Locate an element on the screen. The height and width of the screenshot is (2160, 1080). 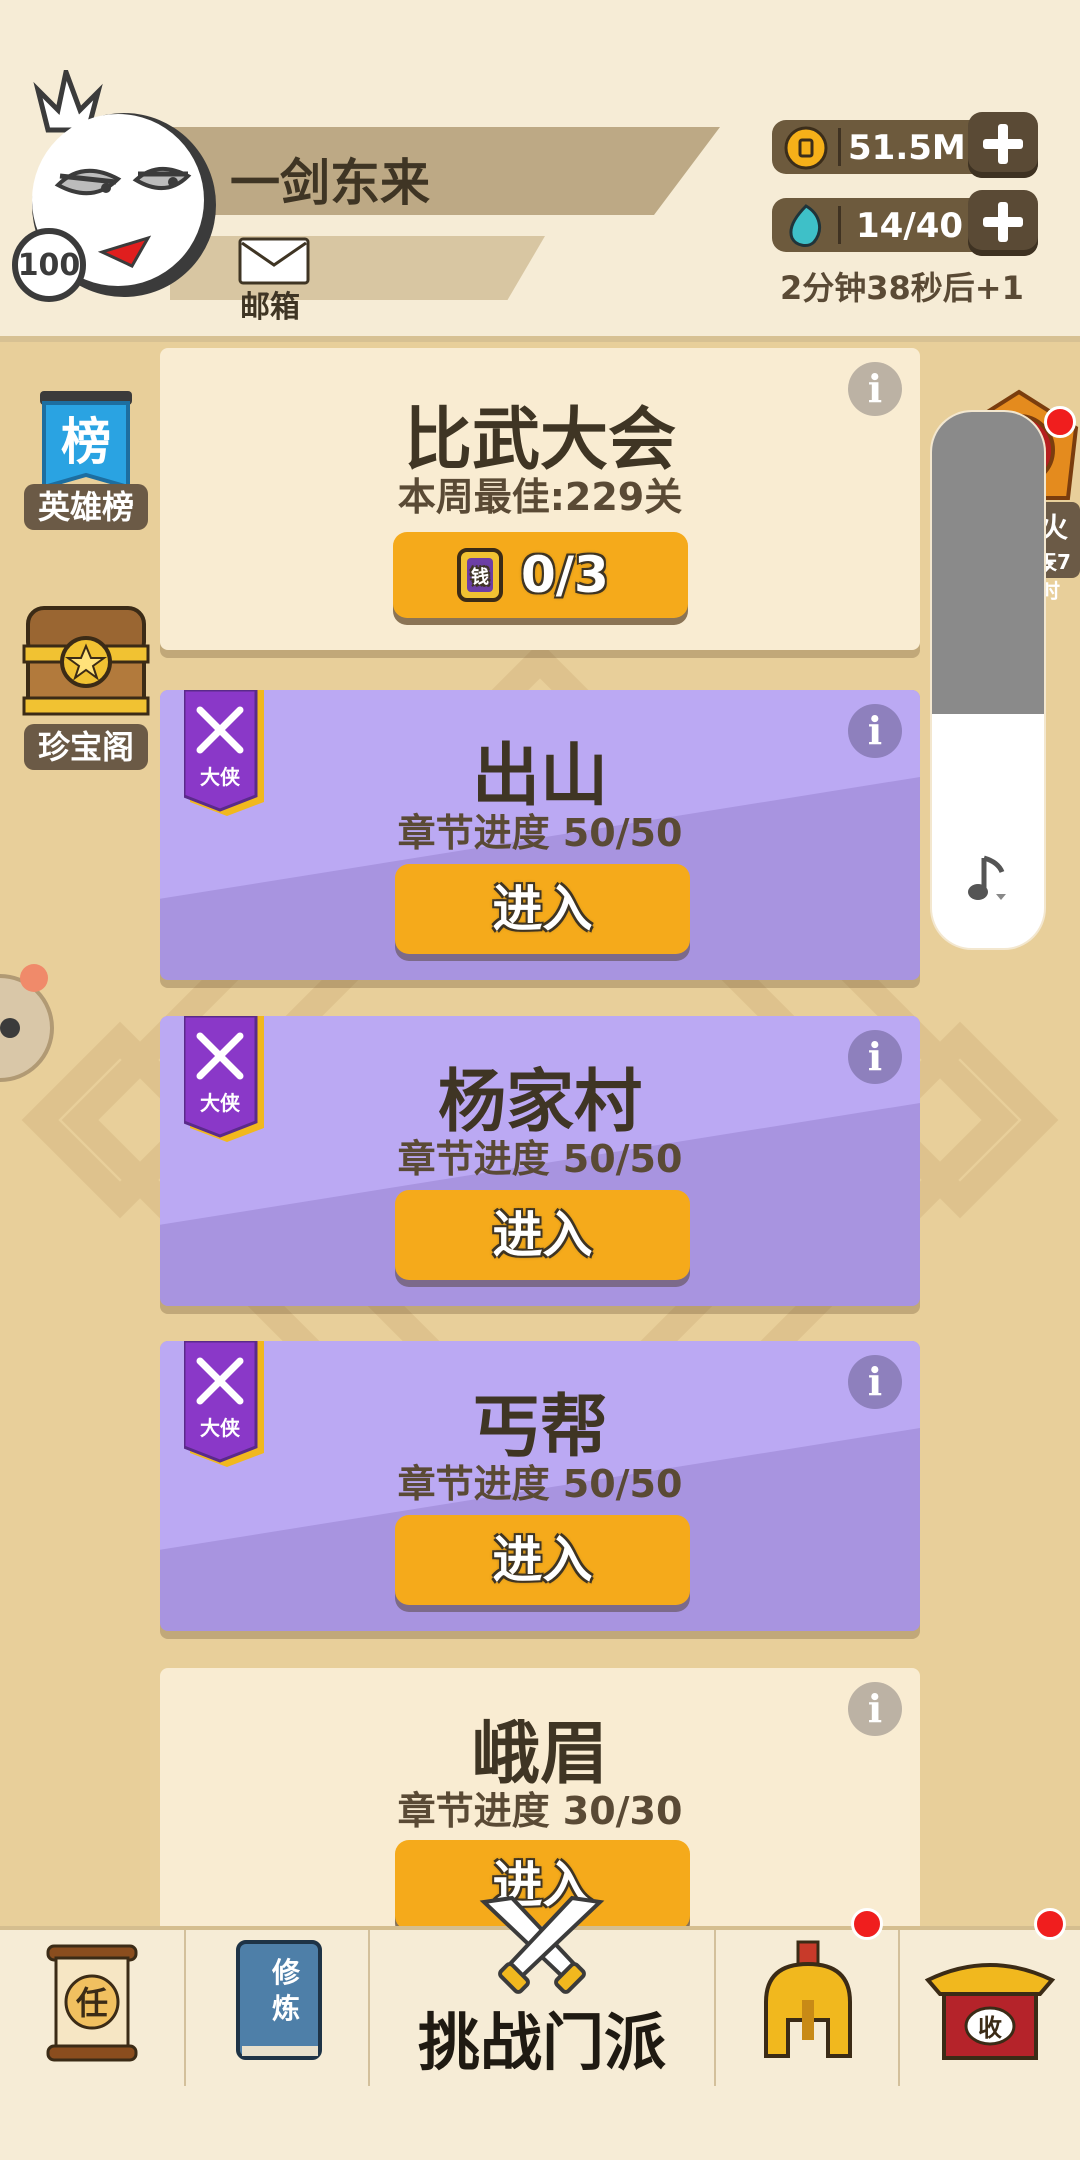
leaderboard-label: 英雄榜 is located at coordinates (86, 507).